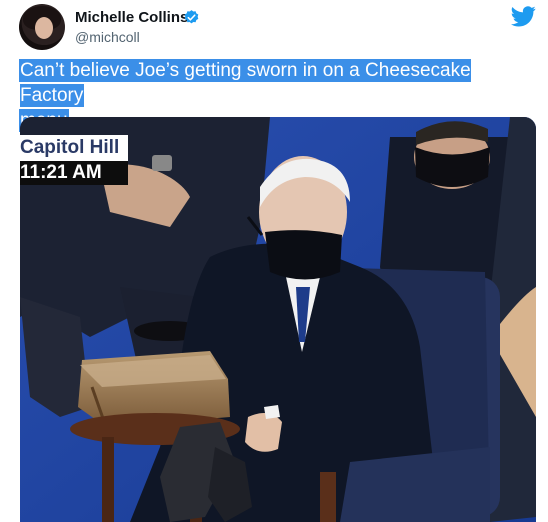  I want to click on author-handle: @michcoll, so click(107, 37).